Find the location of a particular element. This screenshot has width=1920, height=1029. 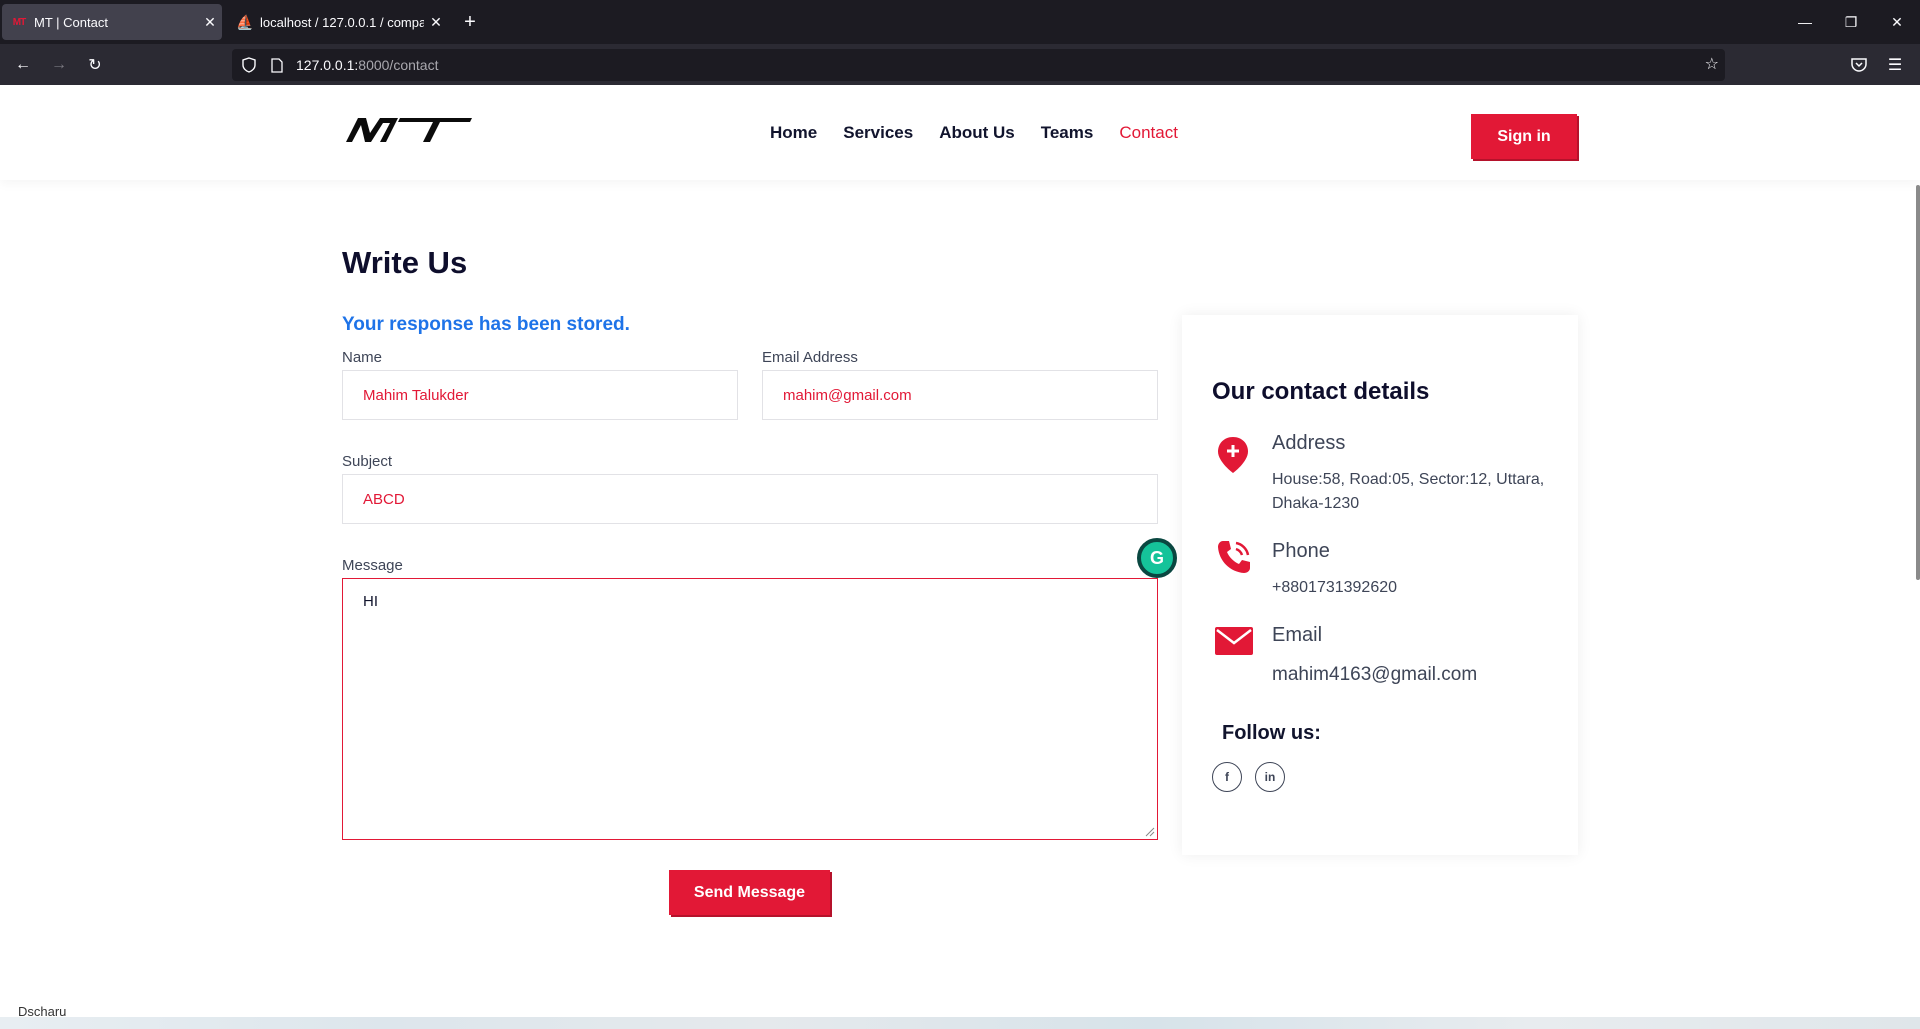

linkedin-icon: in is located at coordinates (1270, 777).